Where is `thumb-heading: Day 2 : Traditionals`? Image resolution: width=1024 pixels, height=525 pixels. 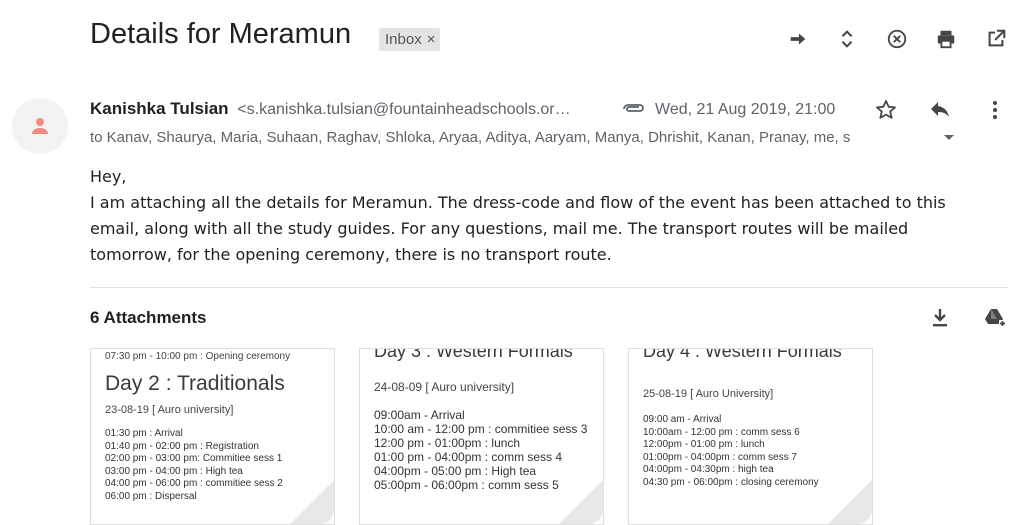
thumb-heading: Day 2 : Traditionals is located at coordinates (195, 383).